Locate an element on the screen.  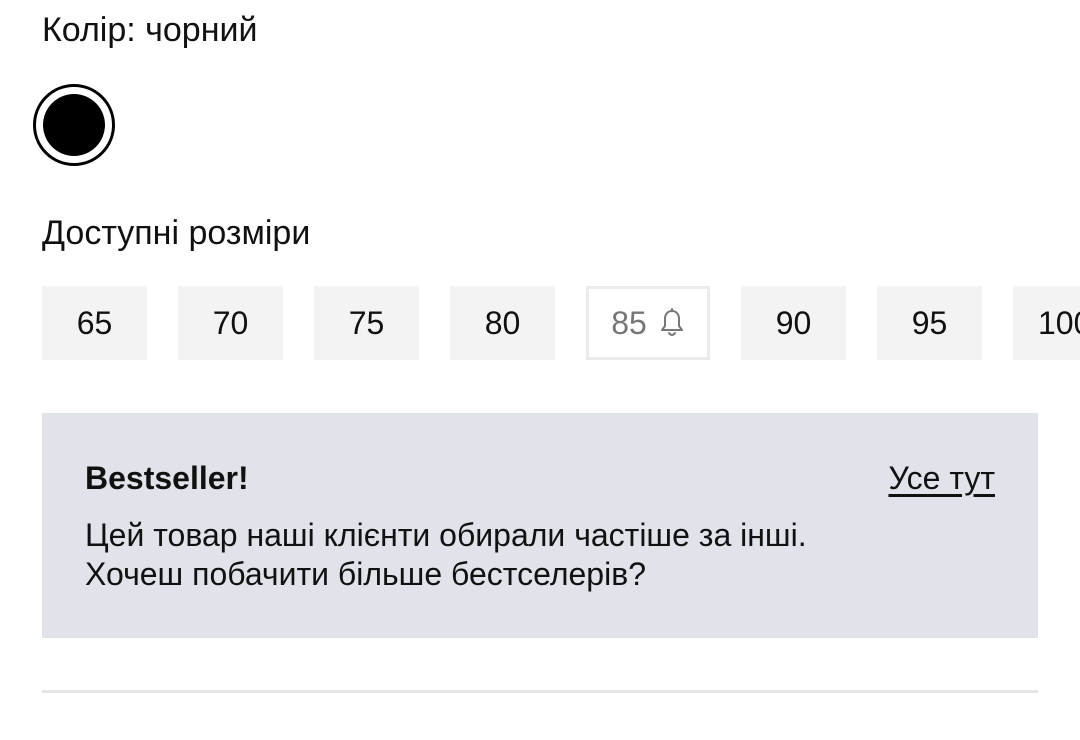
bestseller-all-link: Усе тут is located at coordinates (941, 478).